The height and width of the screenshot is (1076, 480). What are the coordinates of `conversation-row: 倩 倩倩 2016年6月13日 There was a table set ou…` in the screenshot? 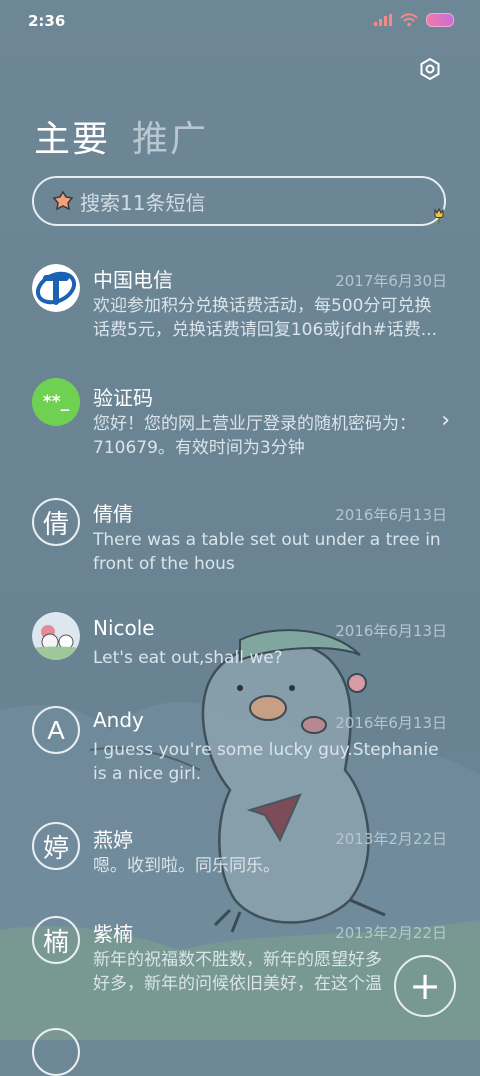 It's located at (240, 546).